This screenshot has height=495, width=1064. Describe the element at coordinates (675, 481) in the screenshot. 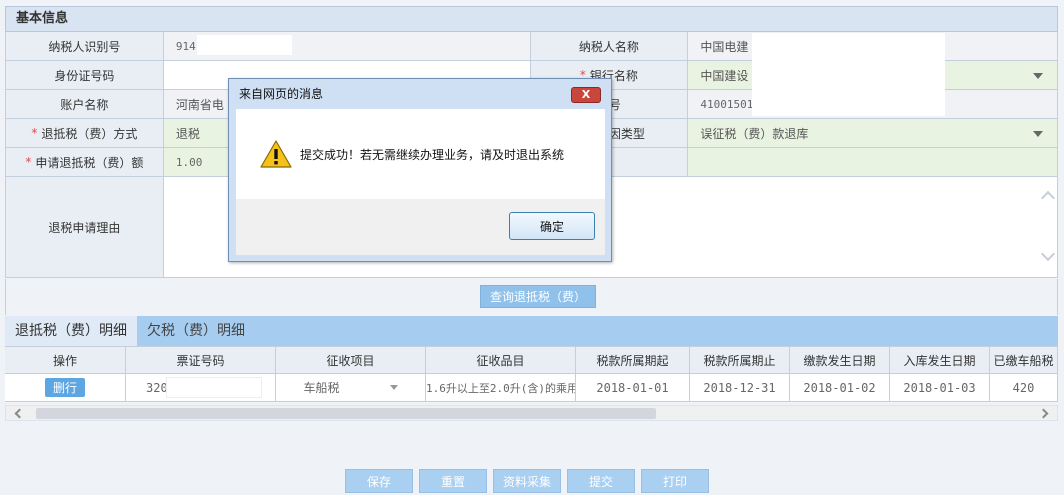

I see `print-button: 打印` at that location.